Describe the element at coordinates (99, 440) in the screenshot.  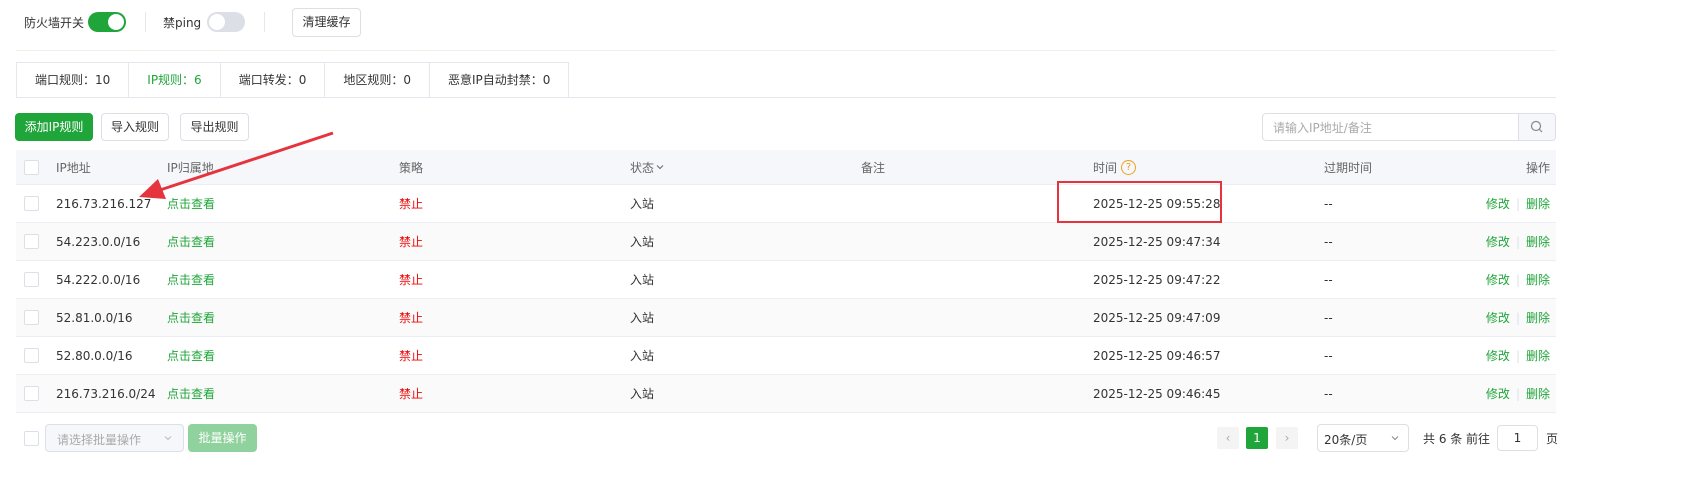
I see `batch-operation-placeholder: 请选择批量操作` at that location.